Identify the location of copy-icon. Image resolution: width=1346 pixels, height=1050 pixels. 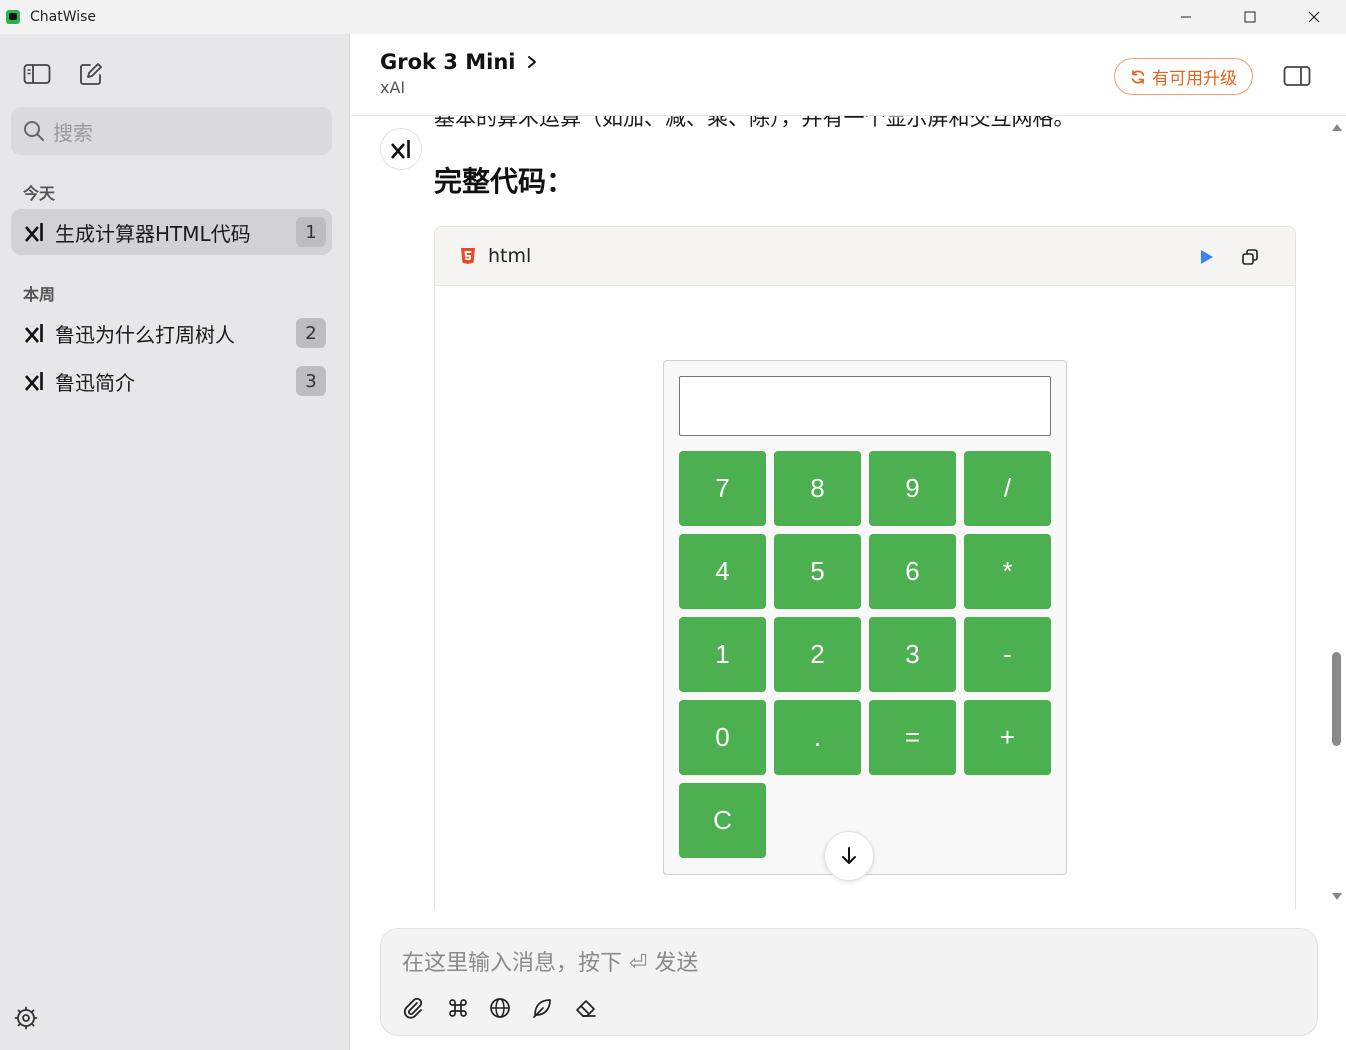
(1250, 257).